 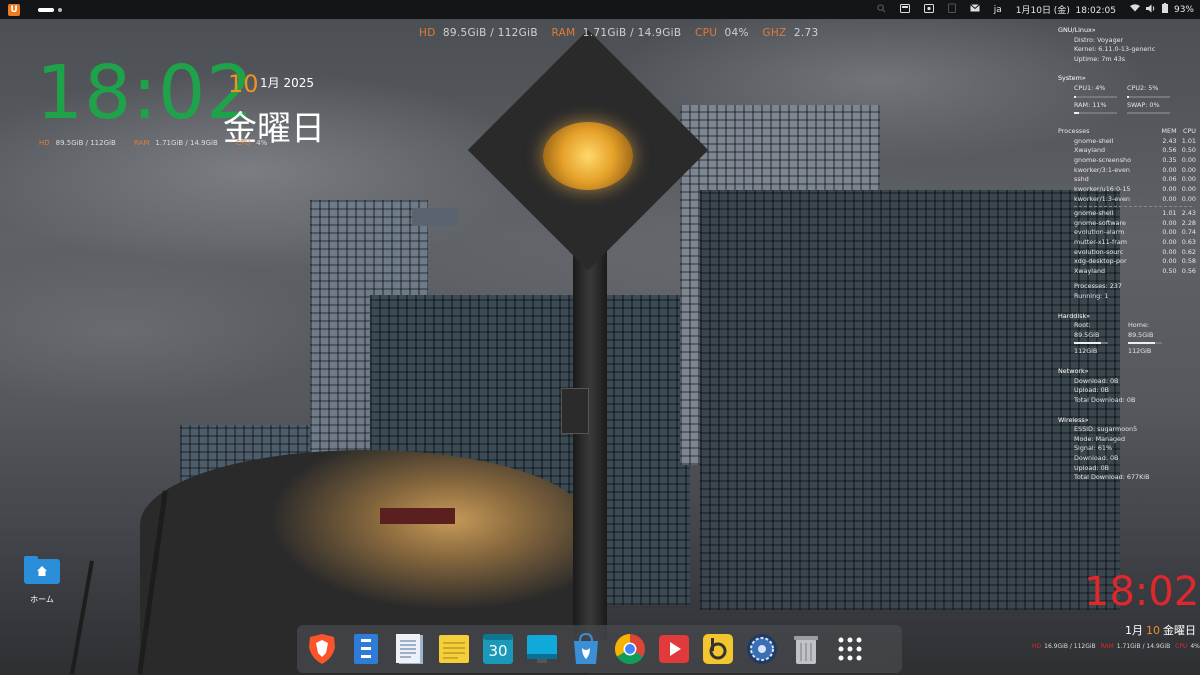 What do you see at coordinates (881, 9) in the screenshot?
I see `search-icon` at bounding box center [881, 9].